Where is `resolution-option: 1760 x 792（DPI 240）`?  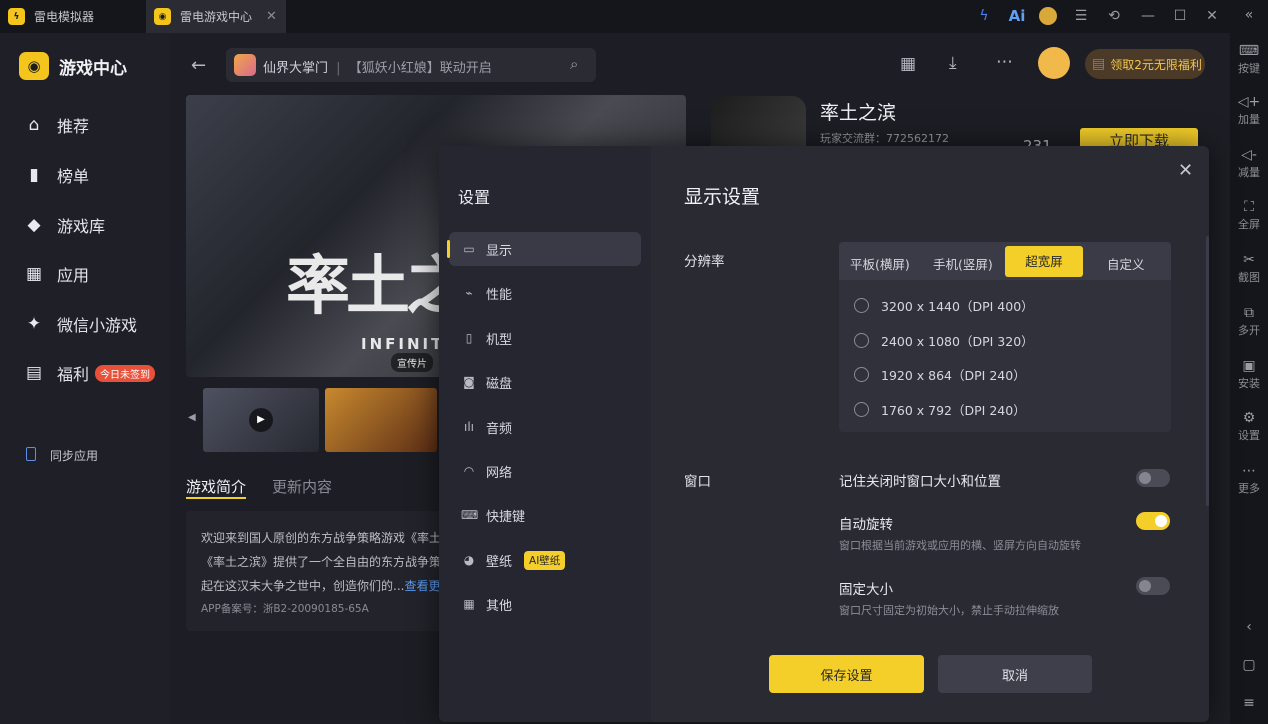
resolution-option: 1760 x 792（DPI 240） is located at coordinates (940, 409).